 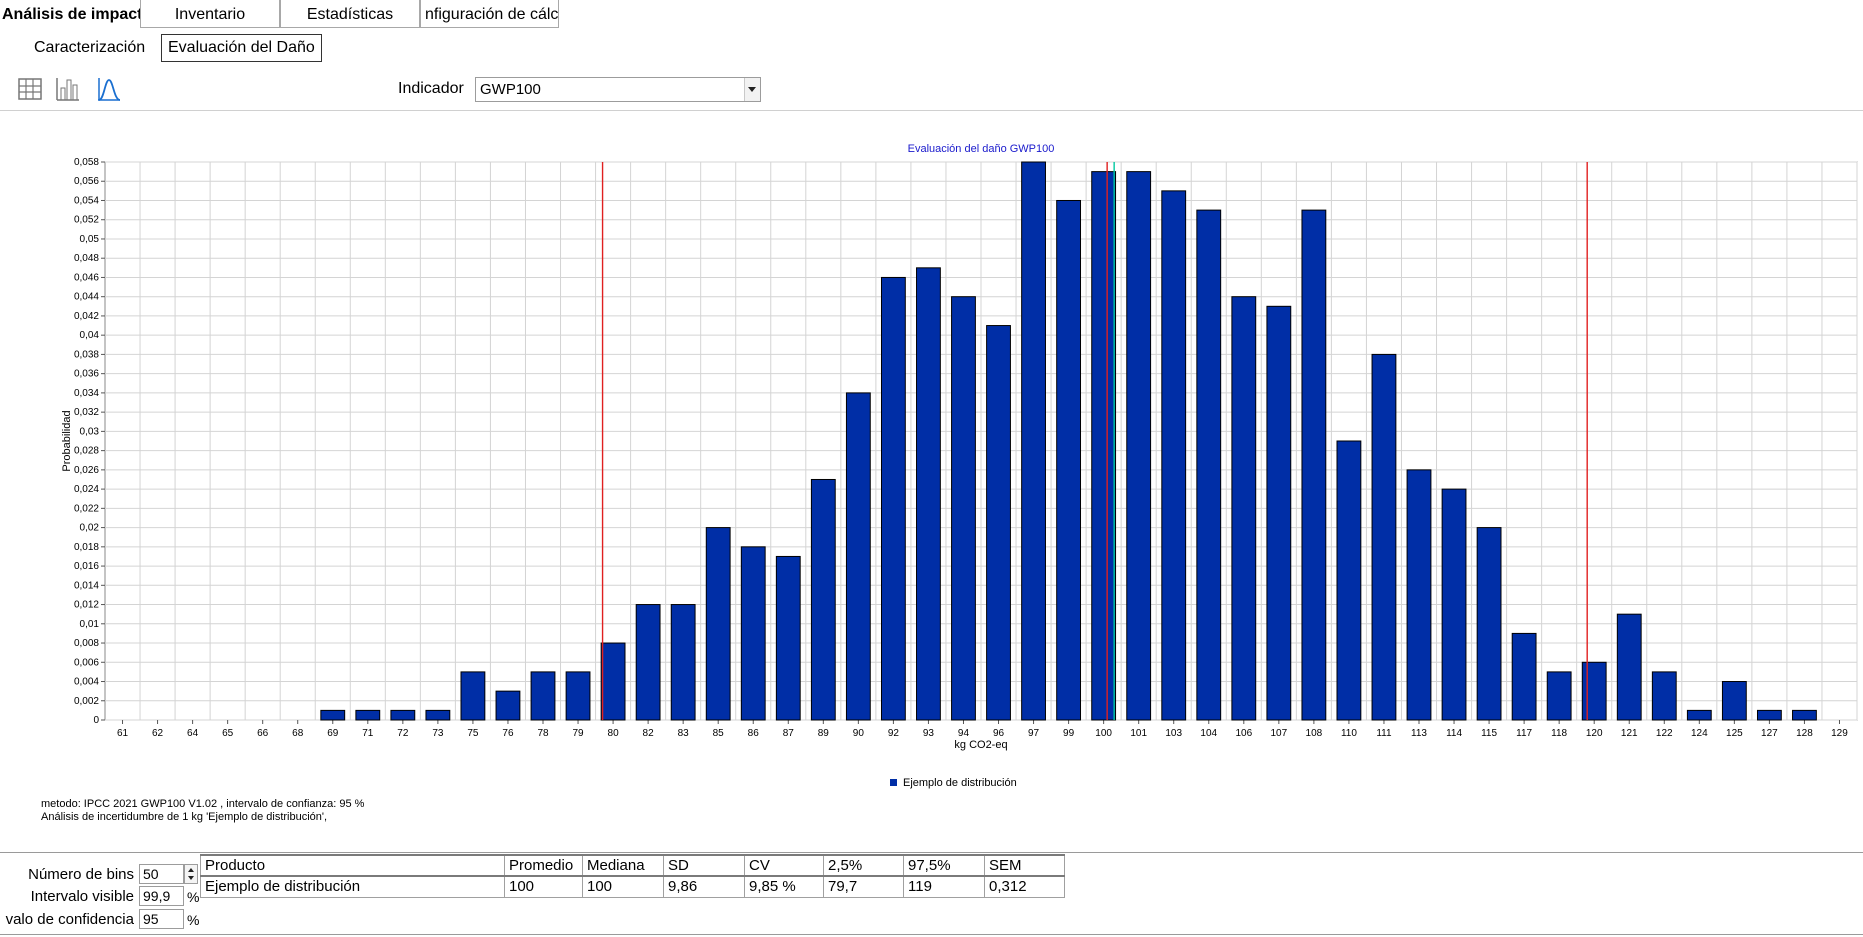 I want to click on y-tick-label: 0,02, so click(x=90, y=528).